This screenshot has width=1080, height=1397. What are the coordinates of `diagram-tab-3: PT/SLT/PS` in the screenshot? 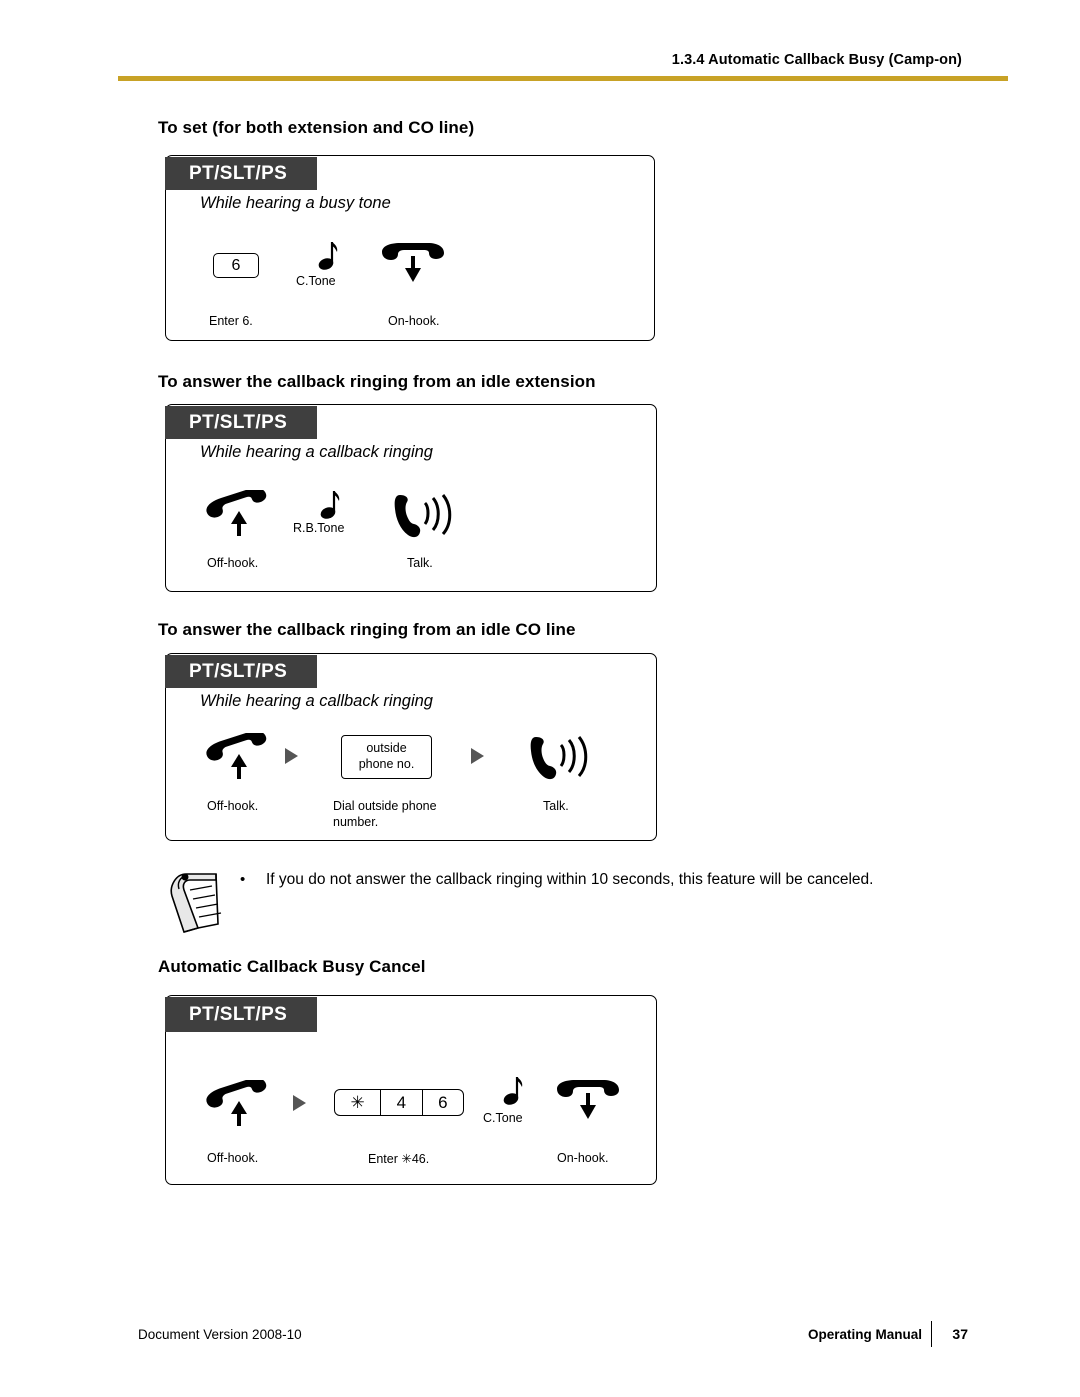 It's located at (241, 671).